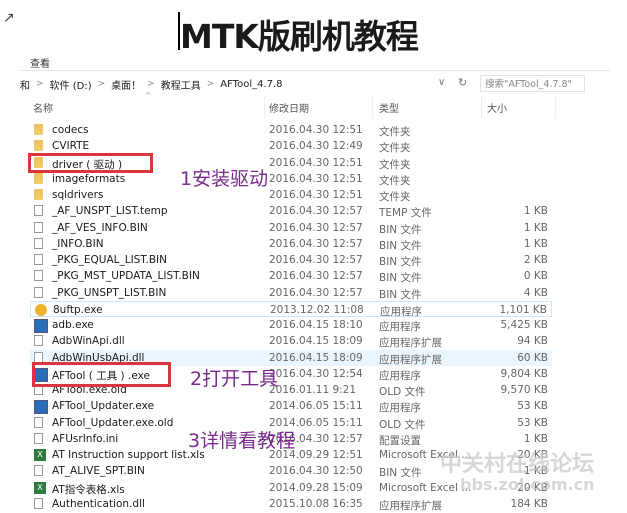  Describe the element at coordinates (532, 341) in the screenshot. I see `file-size: 94 KB` at that location.